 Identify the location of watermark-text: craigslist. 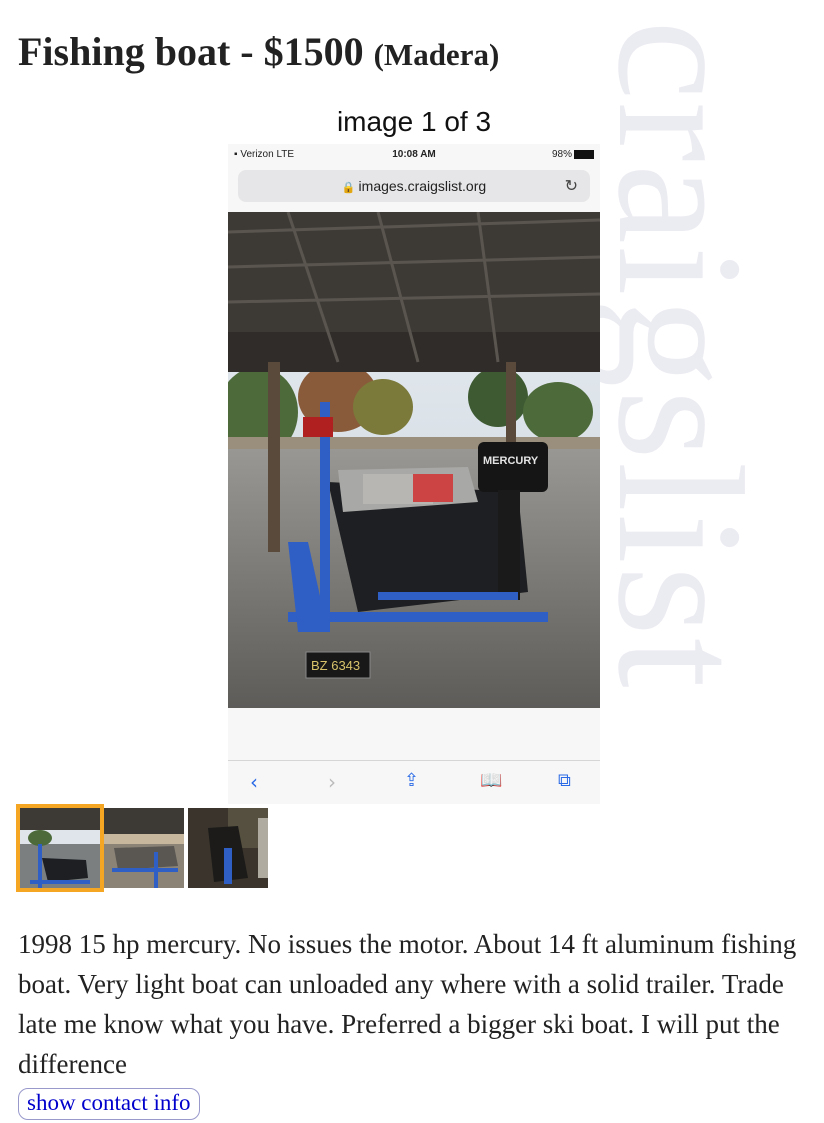
(690, 355).